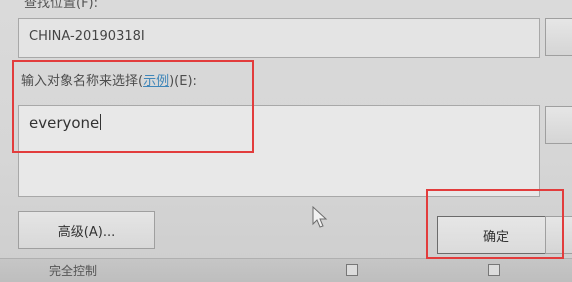 Image resolution: width=572 pixels, height=282 pixels. What do you see at coordinates (352, 270) in the screenshot?
I see `allow-full-control-checkbox` at bounding box center [352, 270].